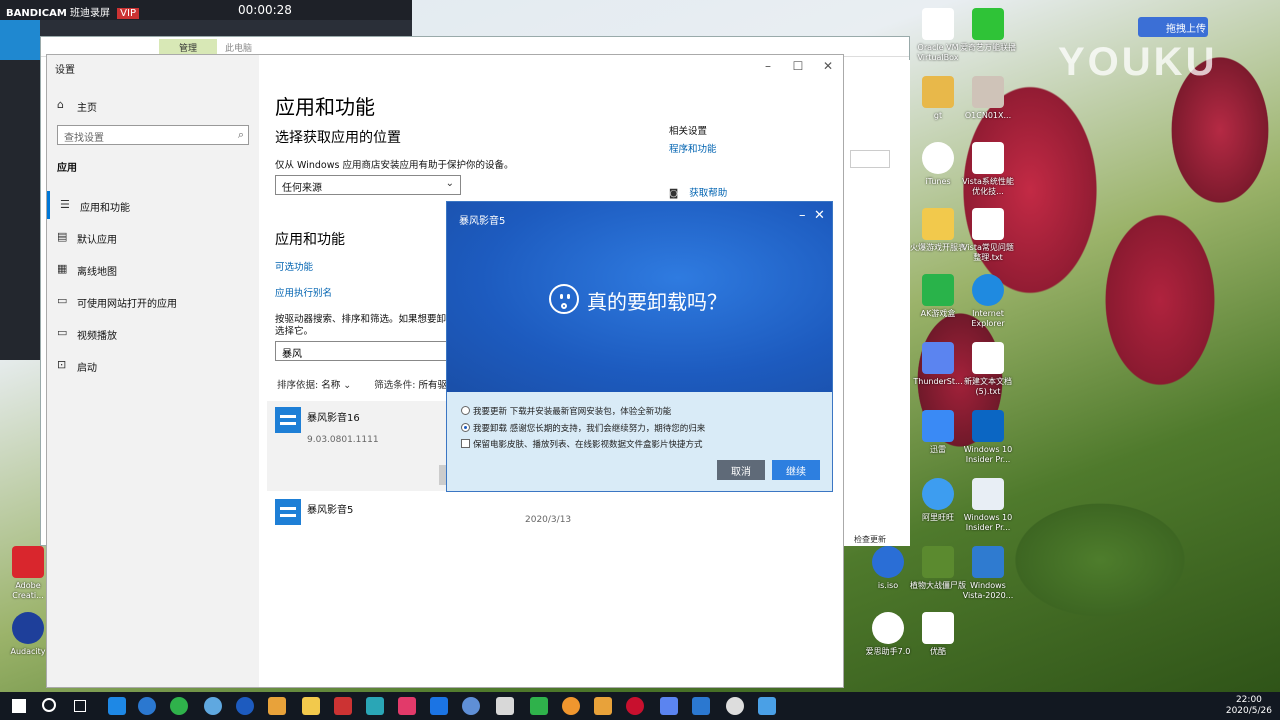 Image resolution: width=1280 pixels, height=720 pixels. What do you see at coordinates (539, 706) in the screenshot?
I see `taskbar-iqiyi-icon` at bounding box center [539, 706].